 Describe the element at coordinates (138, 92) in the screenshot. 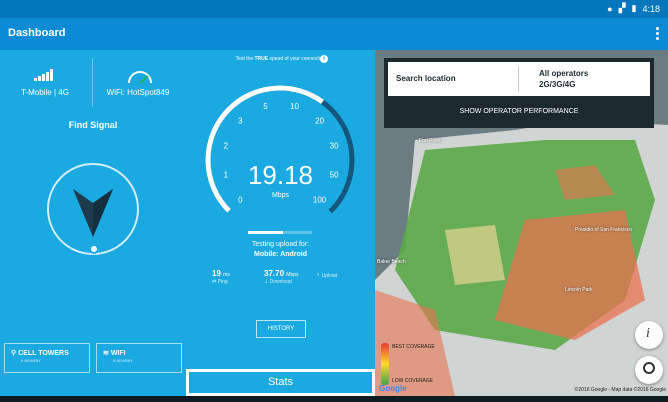

I see `wifi-label: WiFi: HotSpot849` at that location.